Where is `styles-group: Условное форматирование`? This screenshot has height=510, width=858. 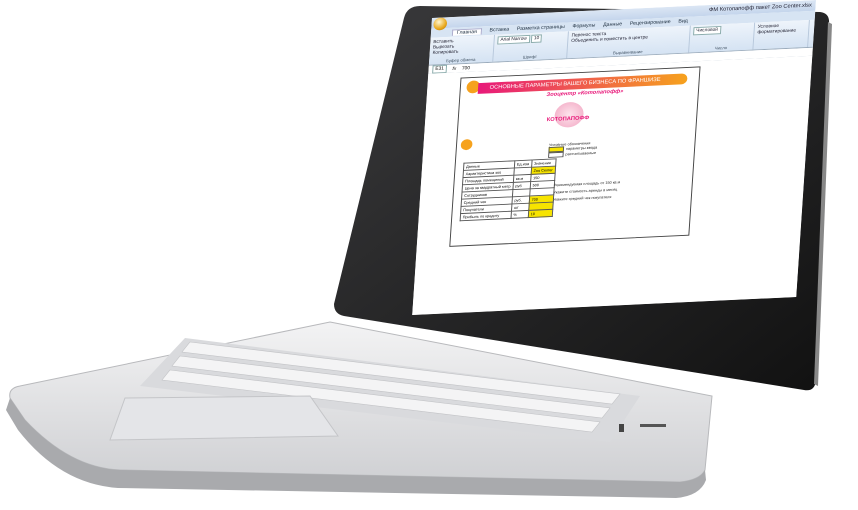
styles-group: Условное форматирование is located at coordinates (781, 35).